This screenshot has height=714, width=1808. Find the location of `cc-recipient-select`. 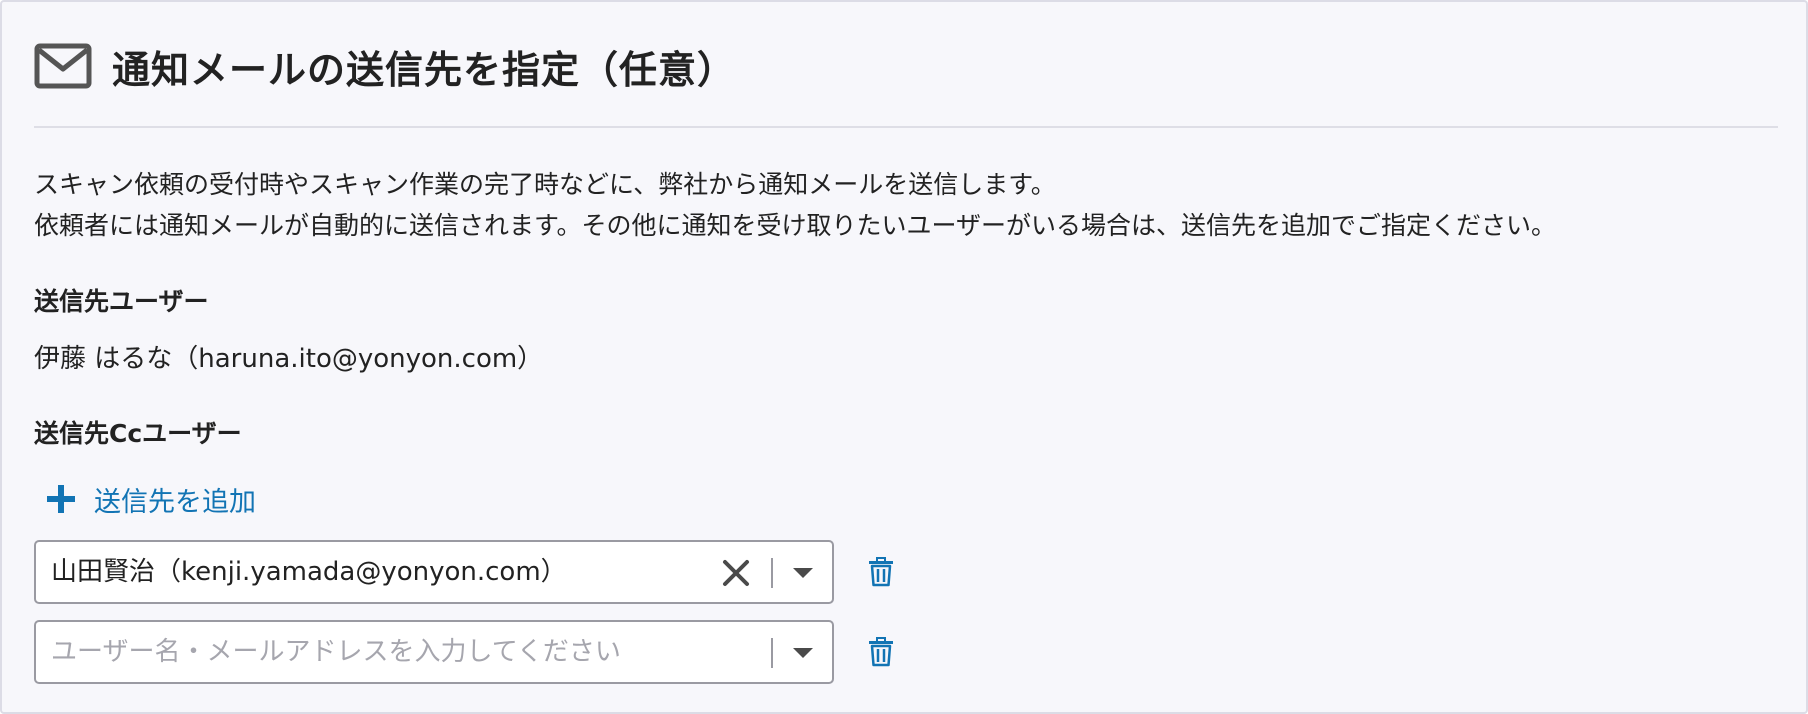

cc-recipient-select is located at coordinates (434, 652).